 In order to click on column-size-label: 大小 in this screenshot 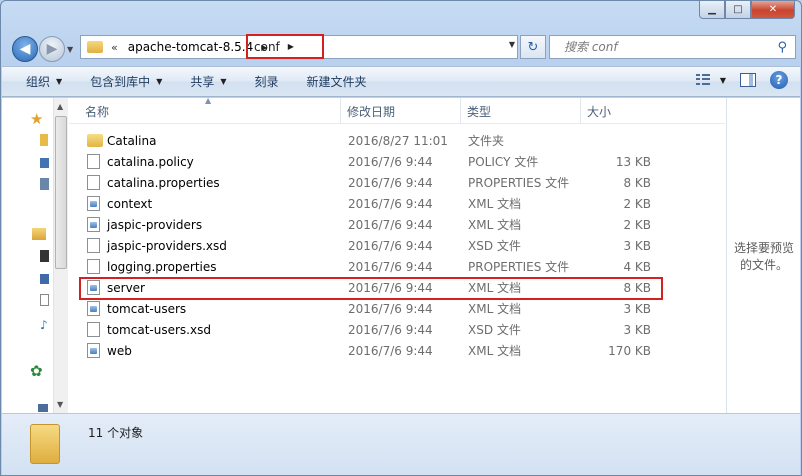, I will do `click(599, 111)`.